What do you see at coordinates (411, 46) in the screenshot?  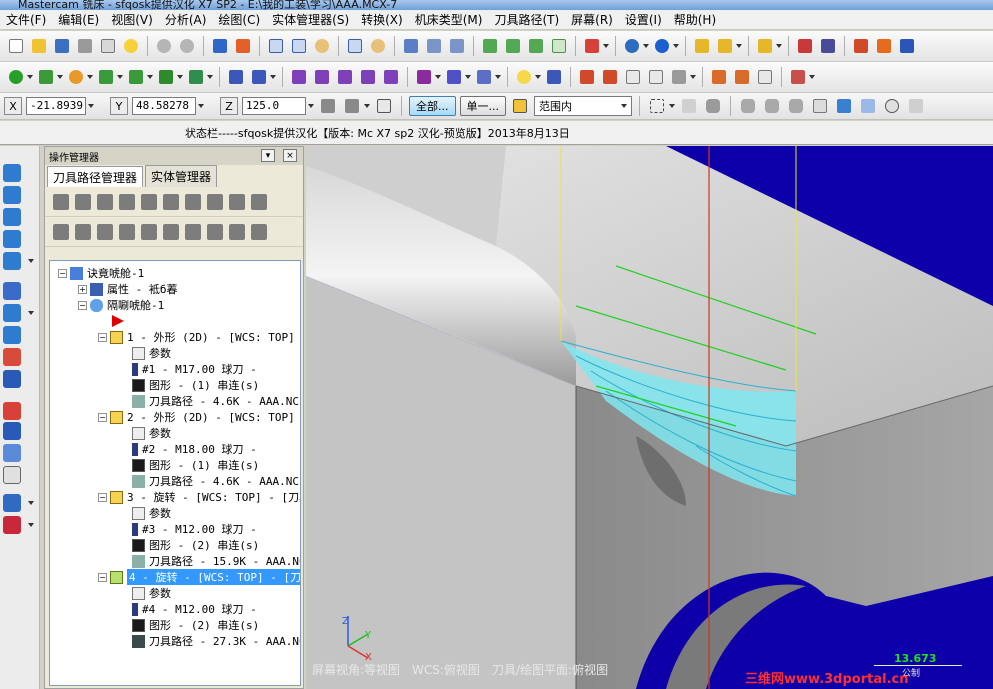 I see `shade-icon` at bounding box center [411, 46].